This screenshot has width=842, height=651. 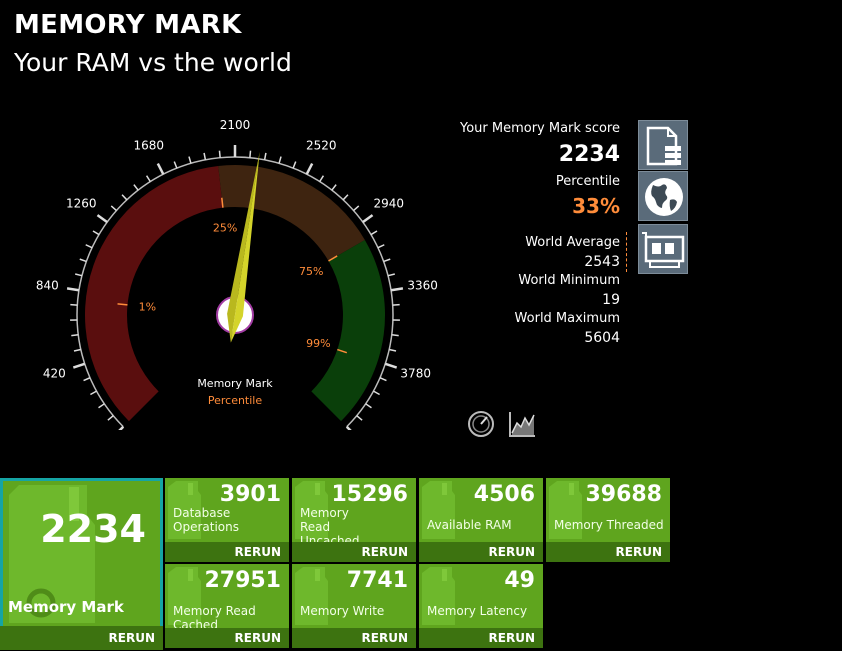 What do you see at coordinates (54, 374) in the screenshot?
I see `gauge-tick-label: 420` at bounding box center [54, 374].